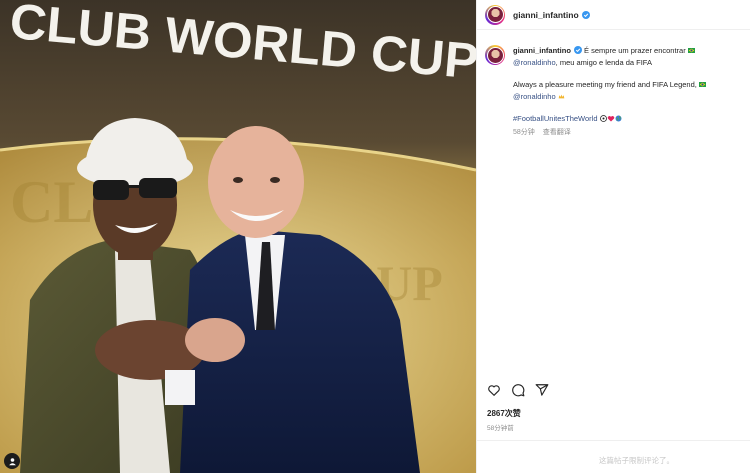 The height and width of the screenshot is (473, 750). What do you see at coordinates (635, 50) in the screenshot?
I see `caption-text-pt: É sempre um prazer encontrar` at bounding box center [635, 50].